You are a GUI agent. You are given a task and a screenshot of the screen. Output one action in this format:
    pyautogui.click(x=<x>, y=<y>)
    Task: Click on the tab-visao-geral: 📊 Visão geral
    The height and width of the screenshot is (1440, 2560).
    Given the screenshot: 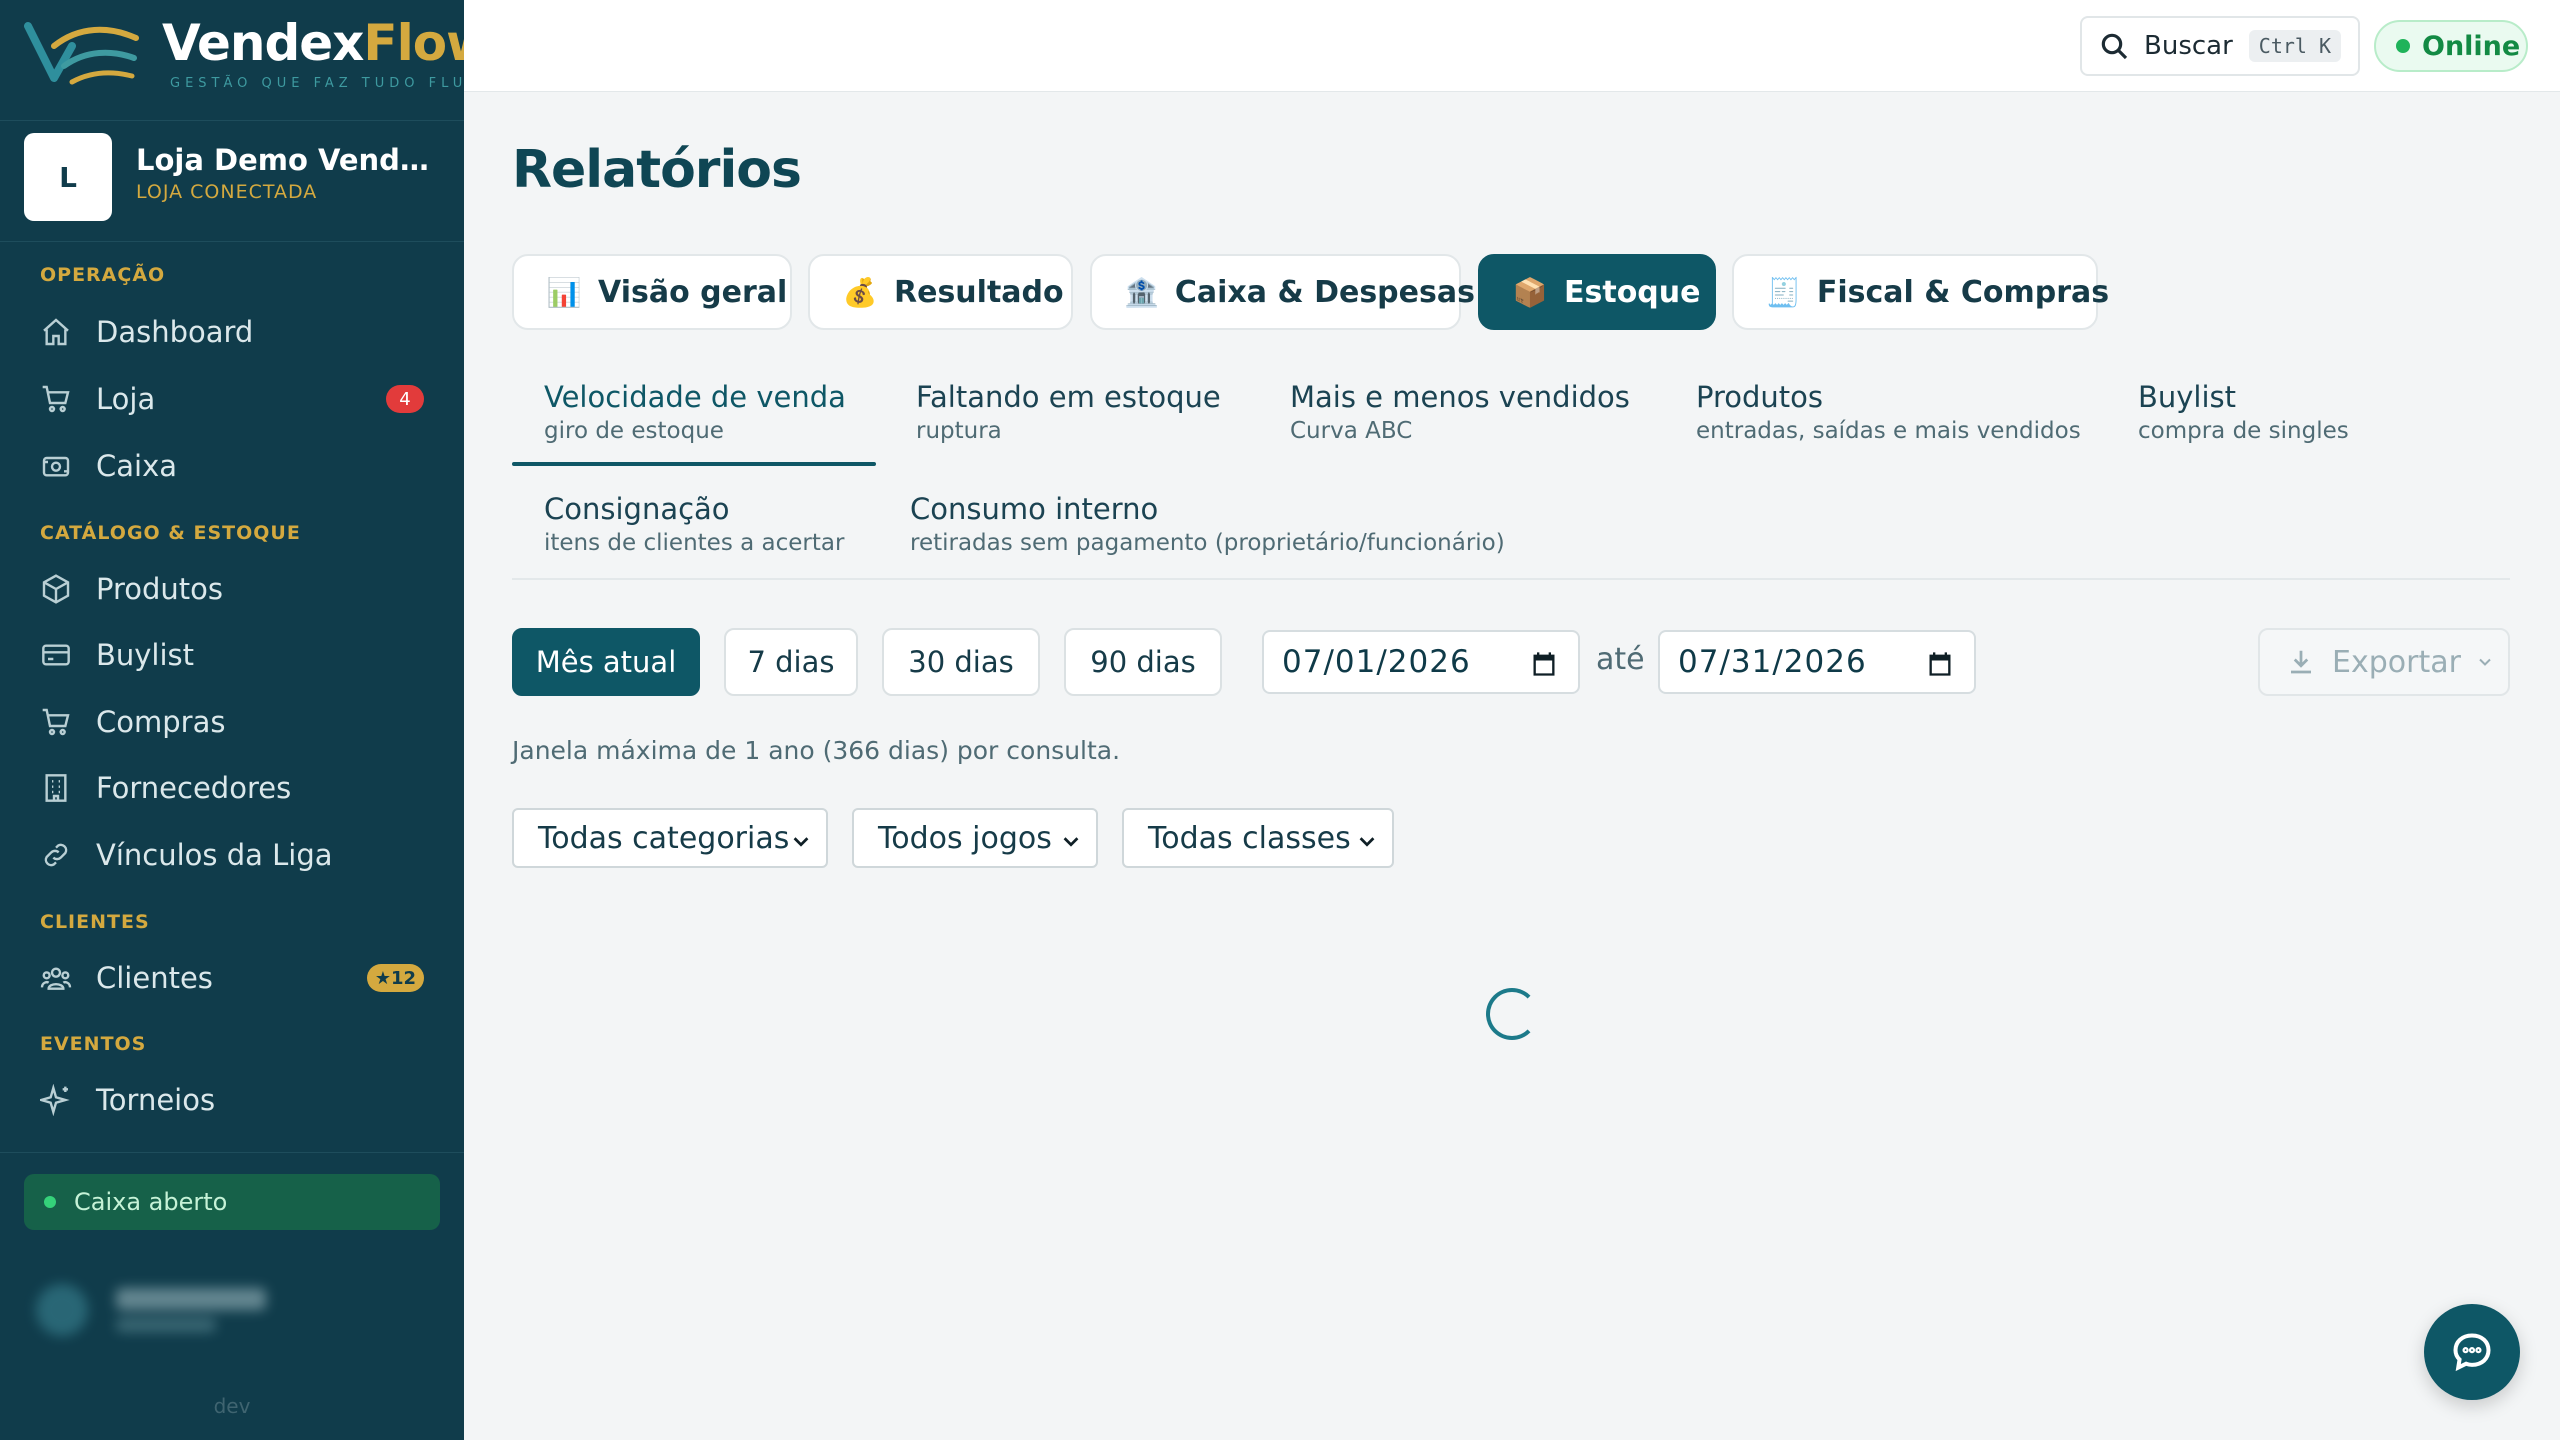 What is the action you would take?
    pyautogui.click(x=652, y=292)
    